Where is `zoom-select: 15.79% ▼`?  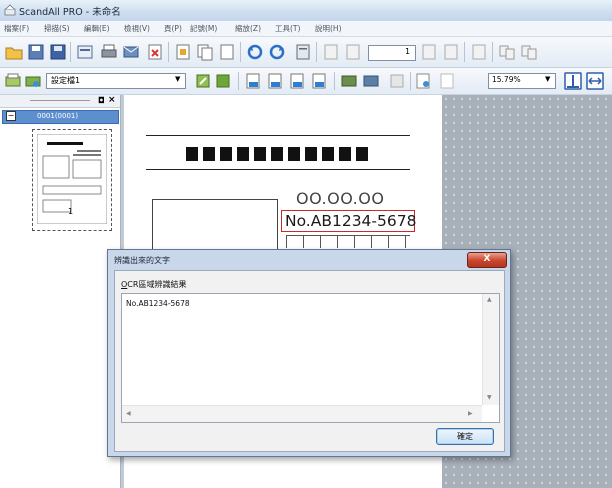 zoom-select: 15.79% ▼ is located at coordinates (522, 81).